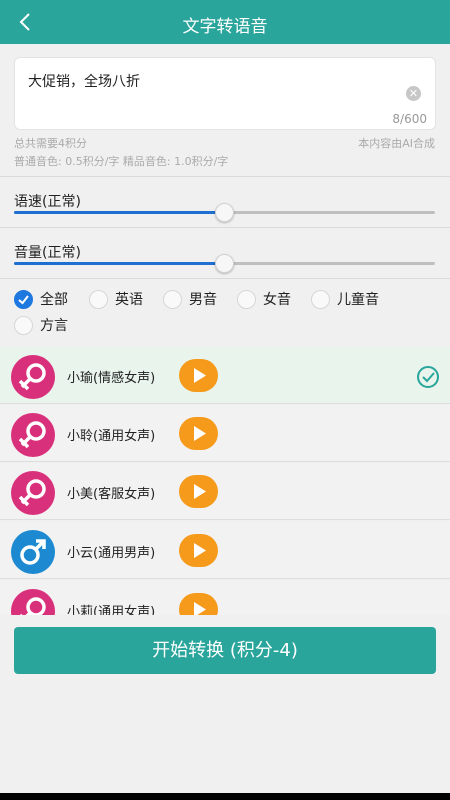  What do you see at coordinates (121, 161) in the screenshot?
I see `pricing-text: 普通音色: 0.5积分/字 精品音色: 1.0积分/字` at bounding box center [121, 161].